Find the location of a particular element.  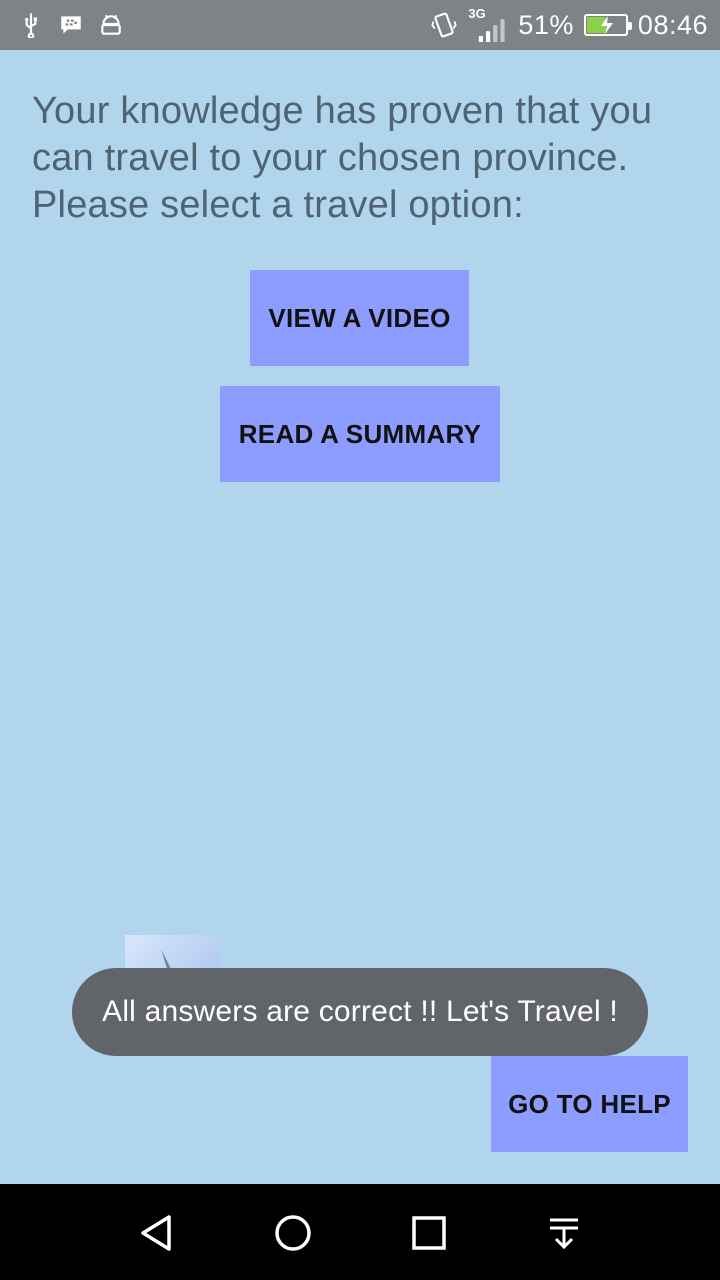

back-icon is located at coordinates (156, 1233).